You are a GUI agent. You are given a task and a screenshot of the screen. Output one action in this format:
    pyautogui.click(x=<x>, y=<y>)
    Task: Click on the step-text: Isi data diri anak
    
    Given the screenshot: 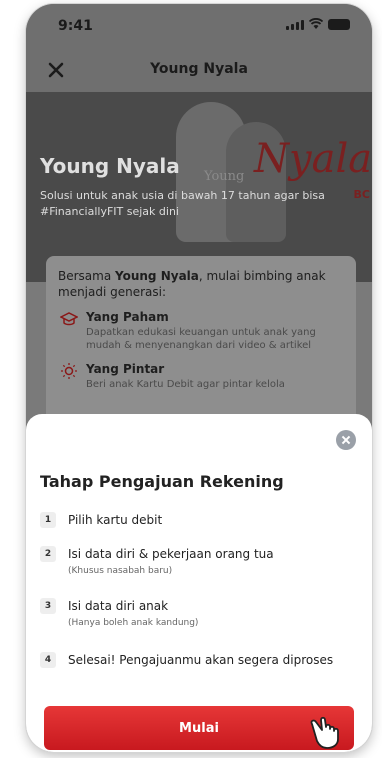 What is the action you would take?
    pyautogui.click(x=118, y=606)
    